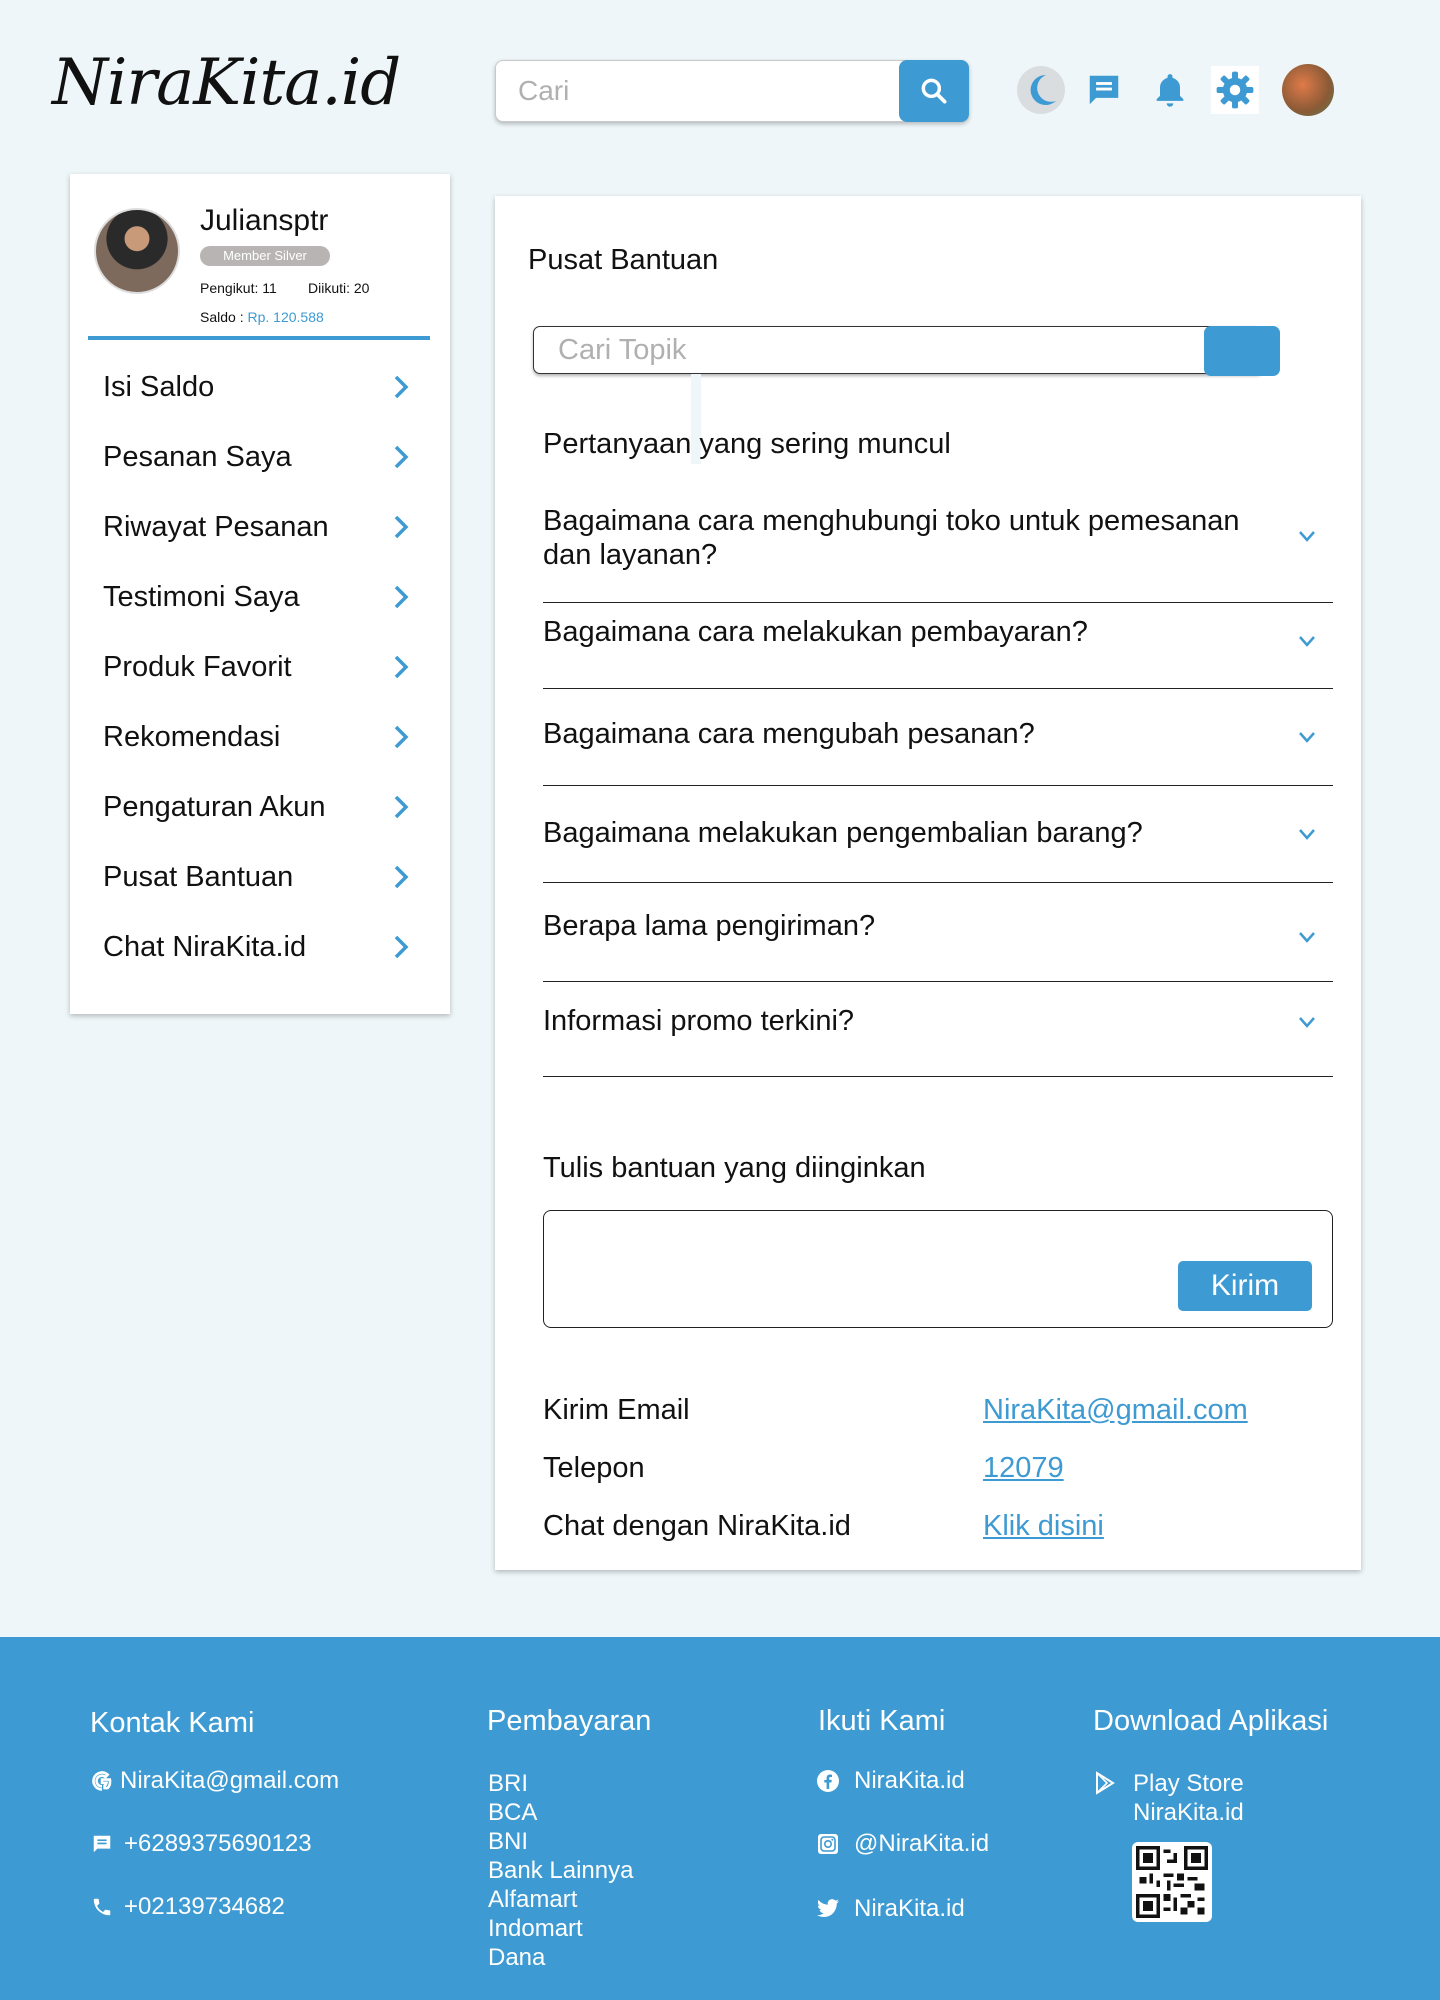 This screenshot has height=2000, width=1440. I want to click on faq-question: Berapa lama pengiriman?, so click(709, 926).